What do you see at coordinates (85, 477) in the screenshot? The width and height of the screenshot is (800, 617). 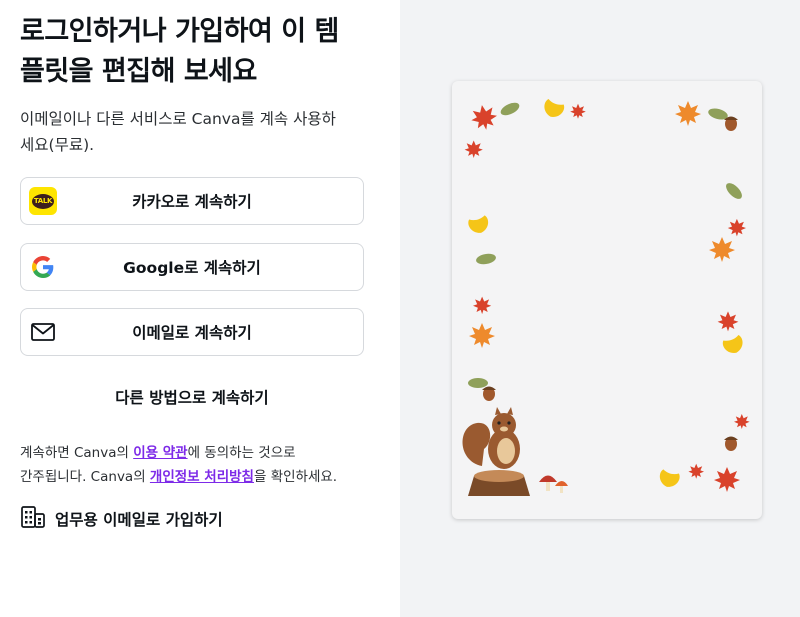 I see `terms-text-3: 간주됩니다. Canva의` at bounding box center [85, 477].